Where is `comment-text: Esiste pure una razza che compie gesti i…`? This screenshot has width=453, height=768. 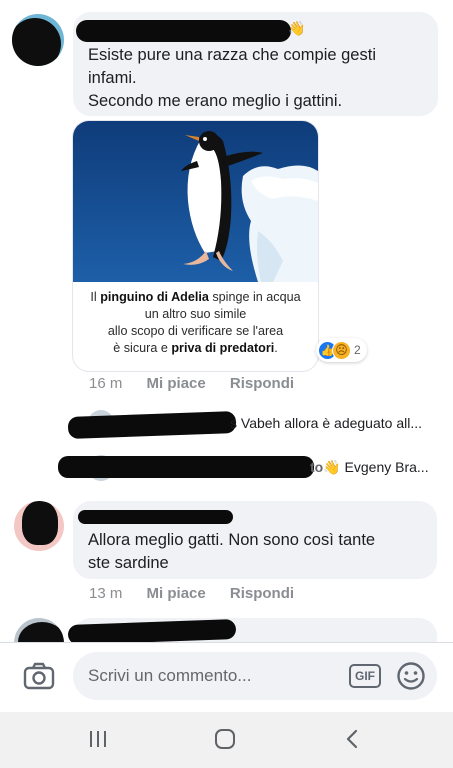 comment-text: Esiste pure una razza che compie gesti i… is located at coordinates (232, 78).